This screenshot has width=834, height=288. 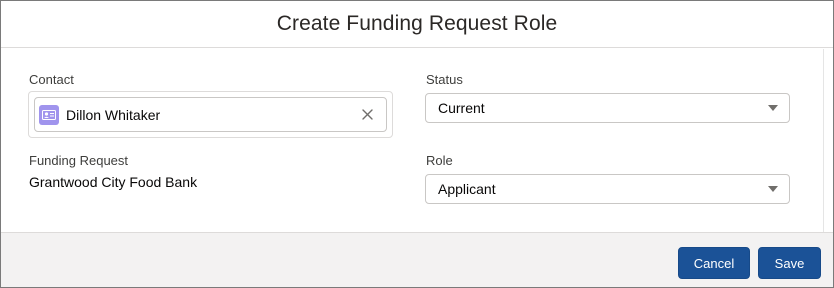 What do you see at coordinates (79, 160) in the screenshot?
I see `funding-request-label: Funding Request` at bounding box center [79, 160].